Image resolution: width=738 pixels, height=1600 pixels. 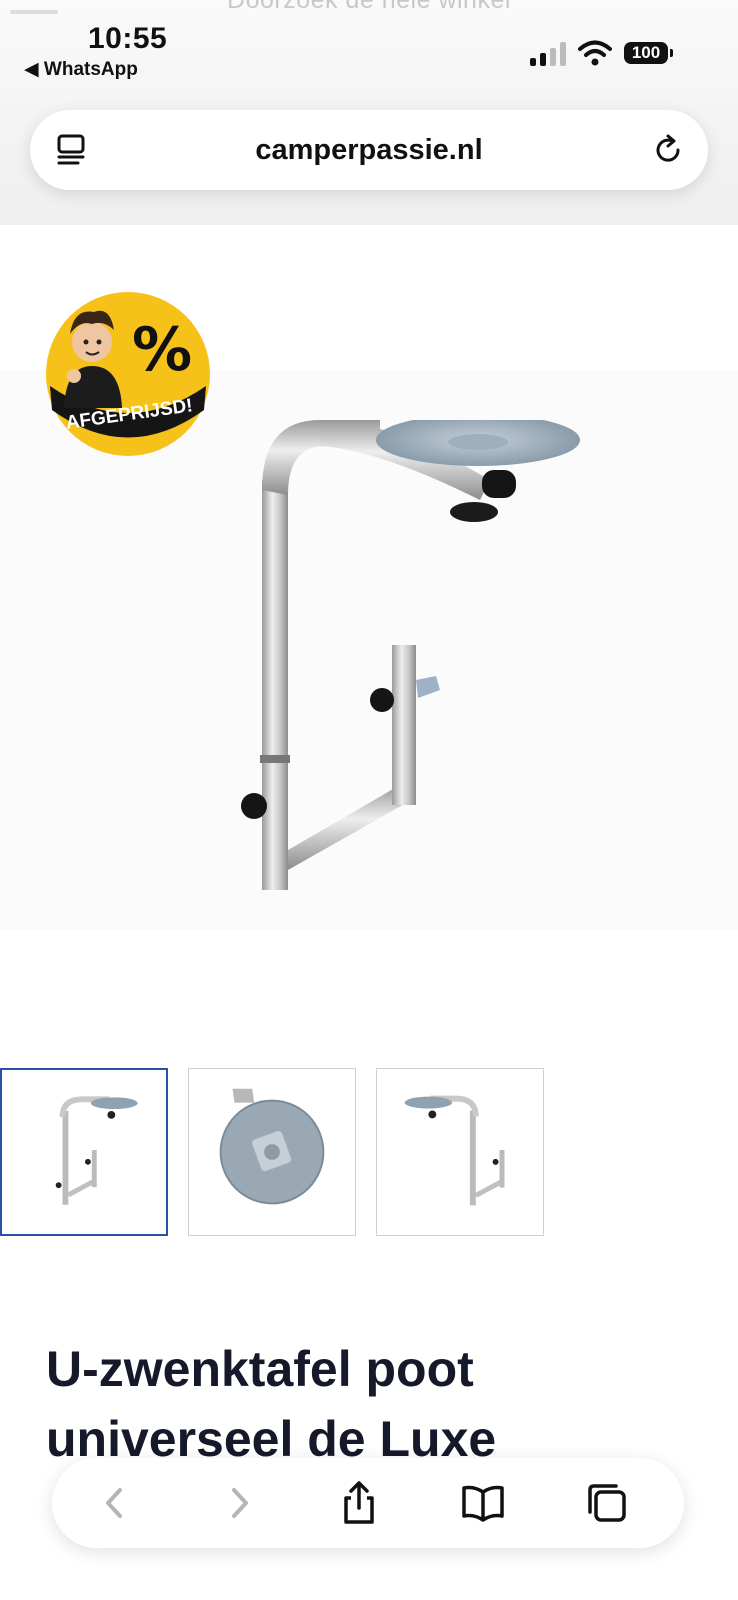 I want to click on share-icon, so click(x=359, y=1502).